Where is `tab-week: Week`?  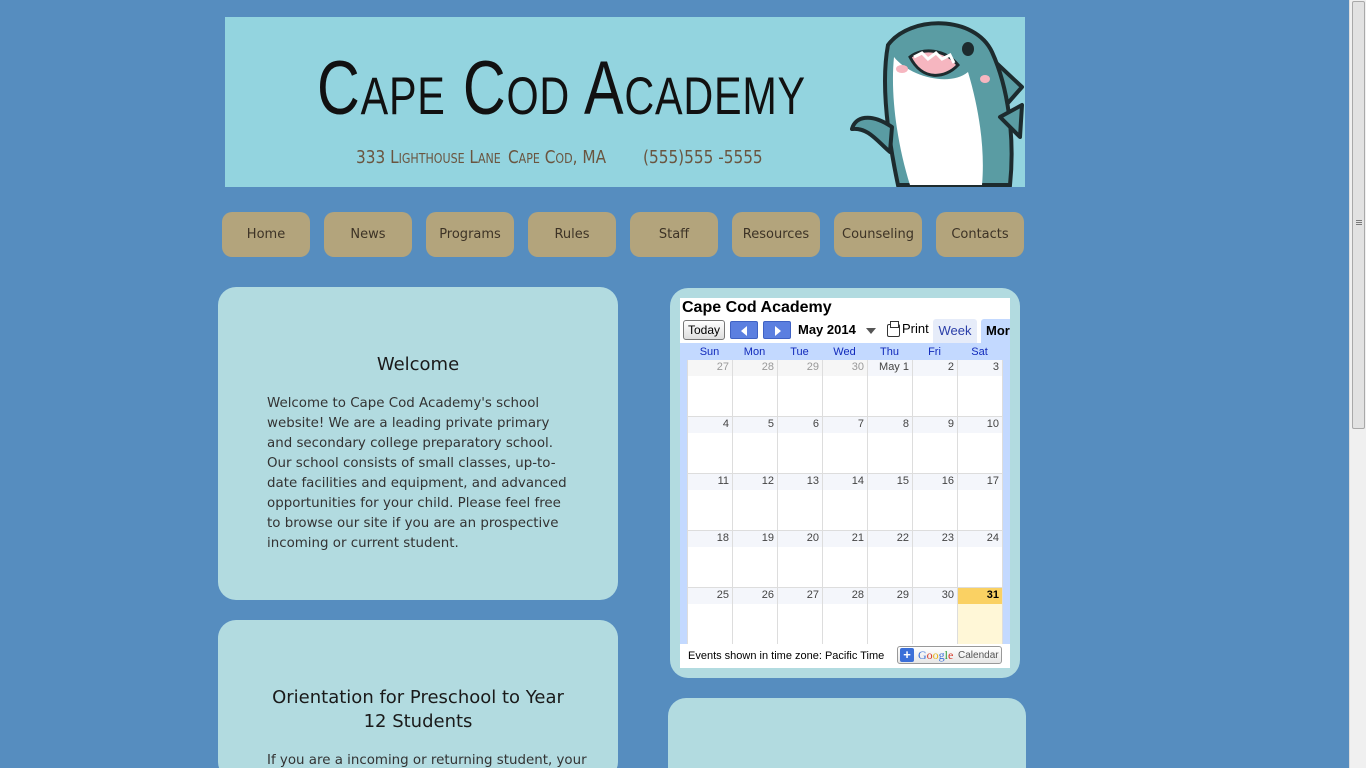
tab-week: Week is located at coordinates (955, 331).